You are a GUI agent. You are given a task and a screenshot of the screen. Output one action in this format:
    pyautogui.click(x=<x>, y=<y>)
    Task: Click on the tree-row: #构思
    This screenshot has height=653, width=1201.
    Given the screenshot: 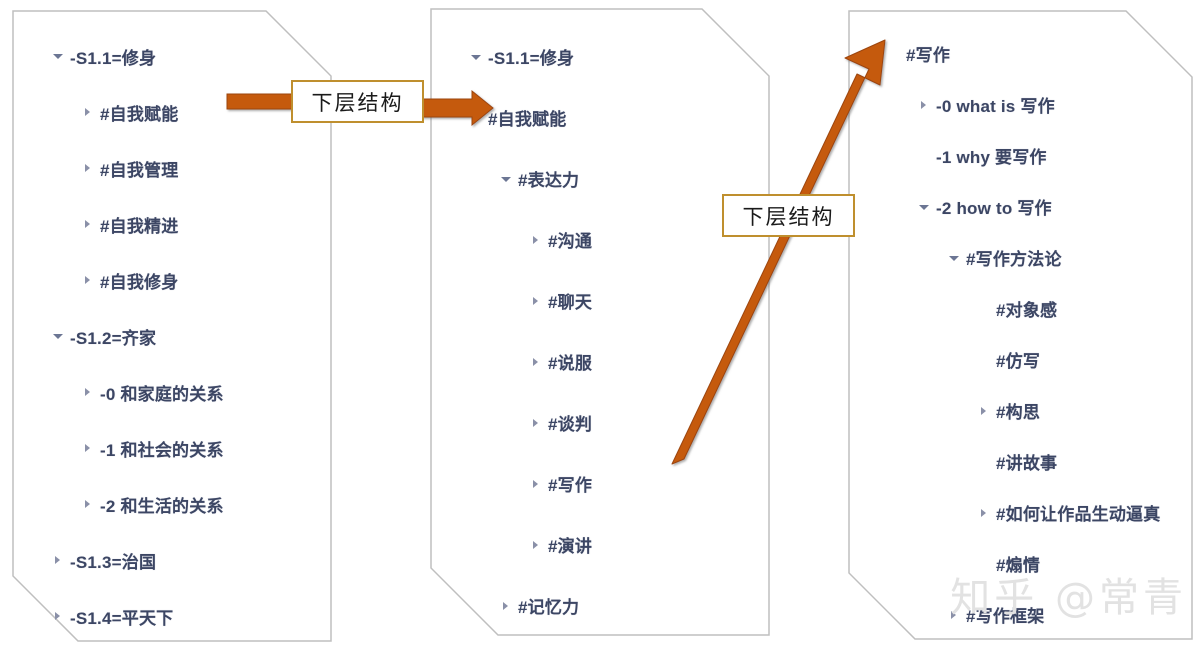 What is the action you would take?
    pyautogui.click(x=1020, y=410)
    